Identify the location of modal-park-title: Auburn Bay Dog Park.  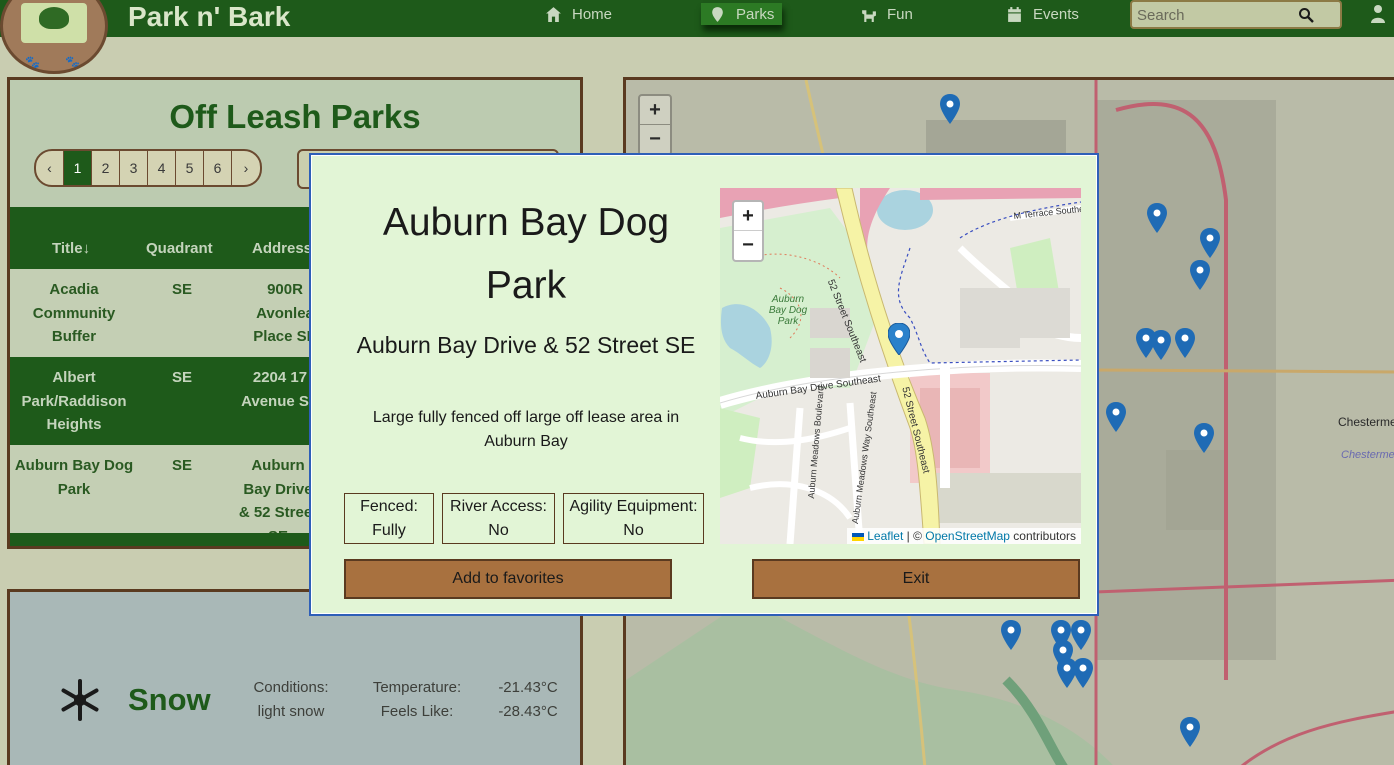
(526, 254).